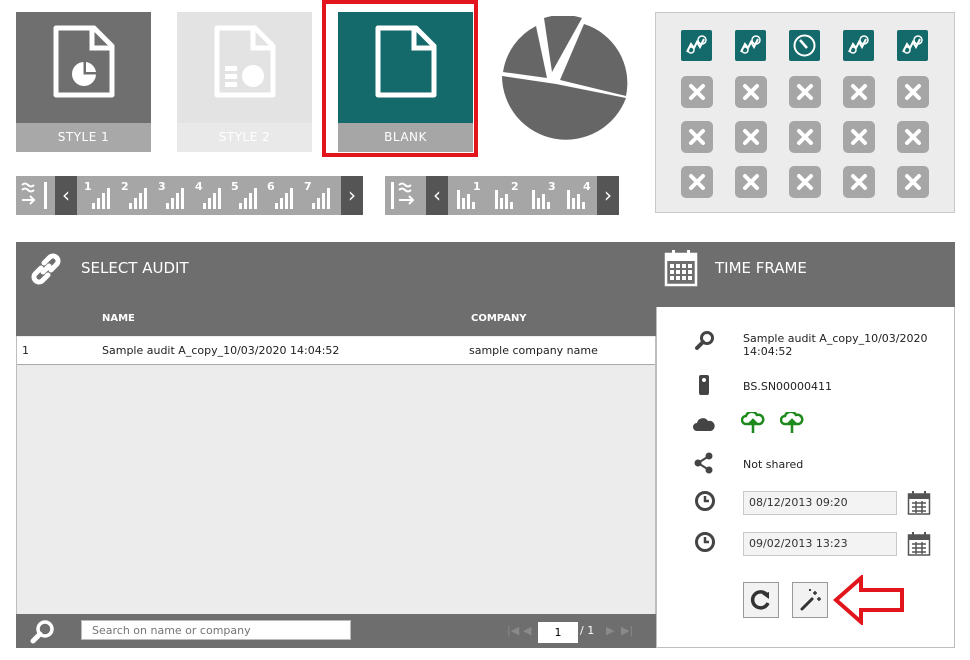  Describe the element at coordinates (703, 463) in the screenshot. I see `share-icon` at that location.